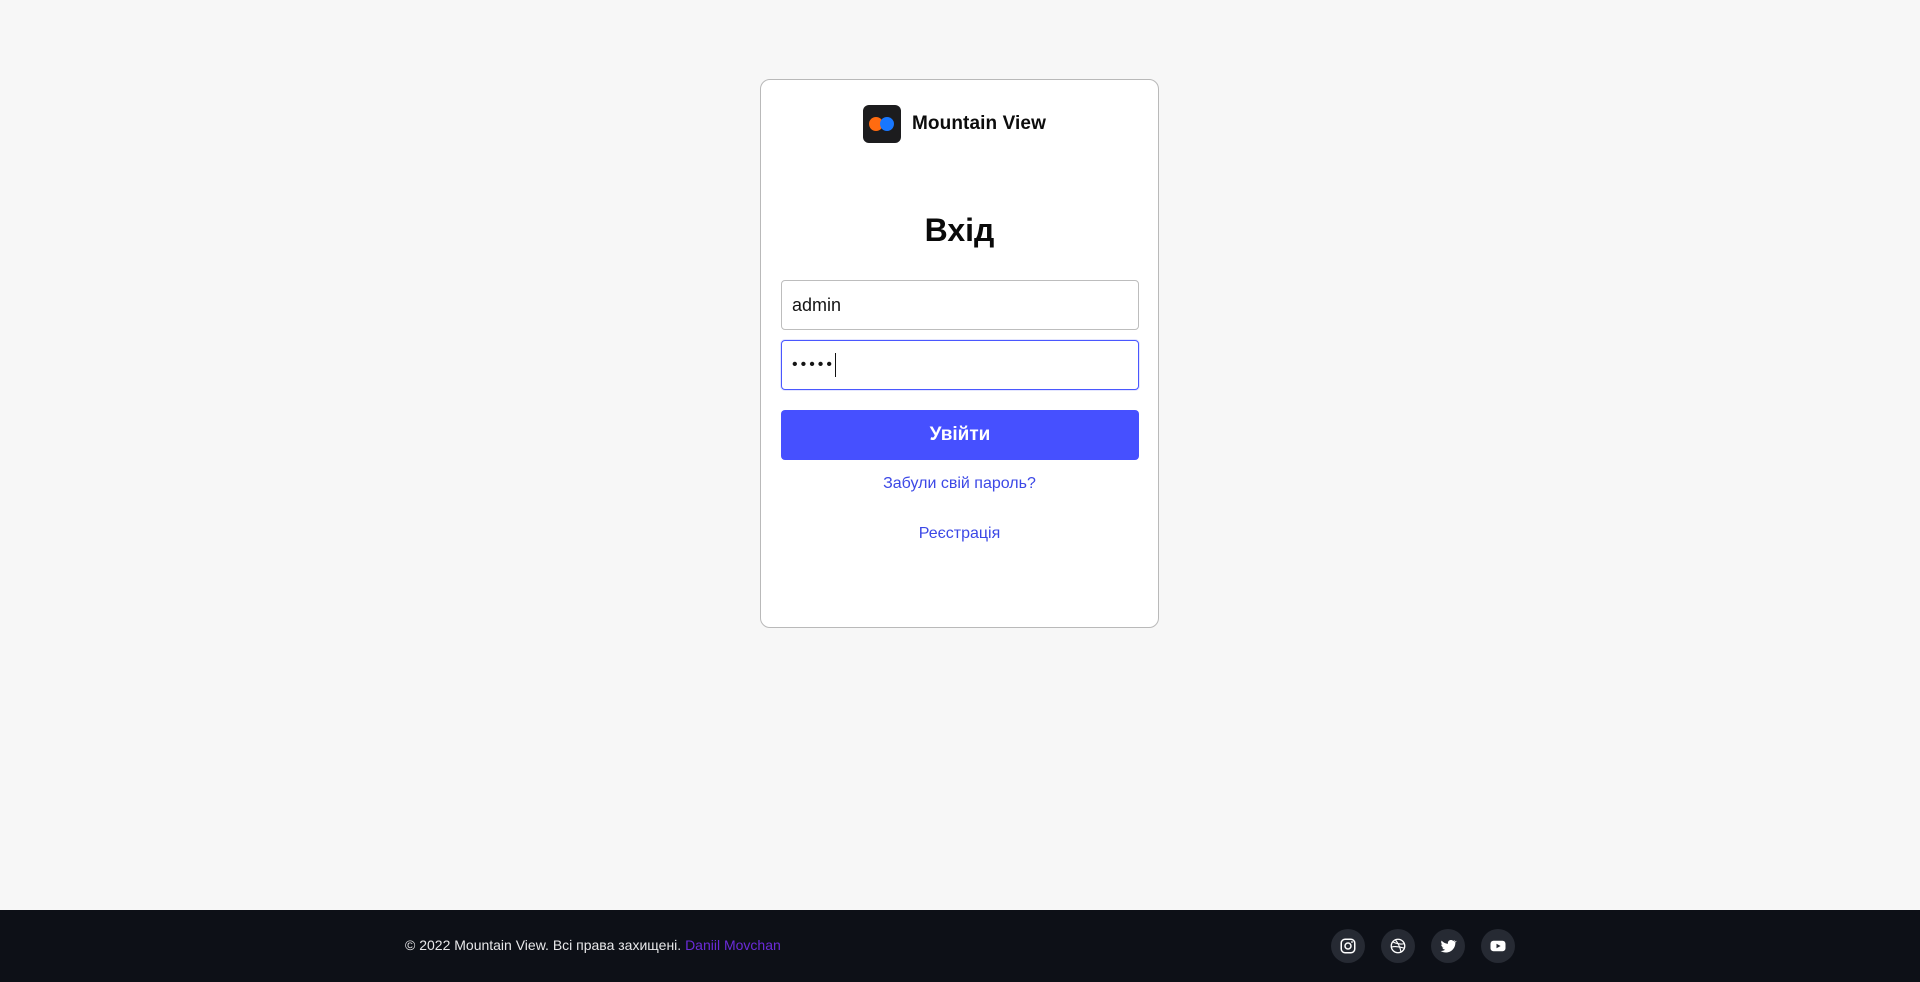 The height and width of the screenshot is (982, 1920). I want to click on instagram-link, so click(1348, 946).